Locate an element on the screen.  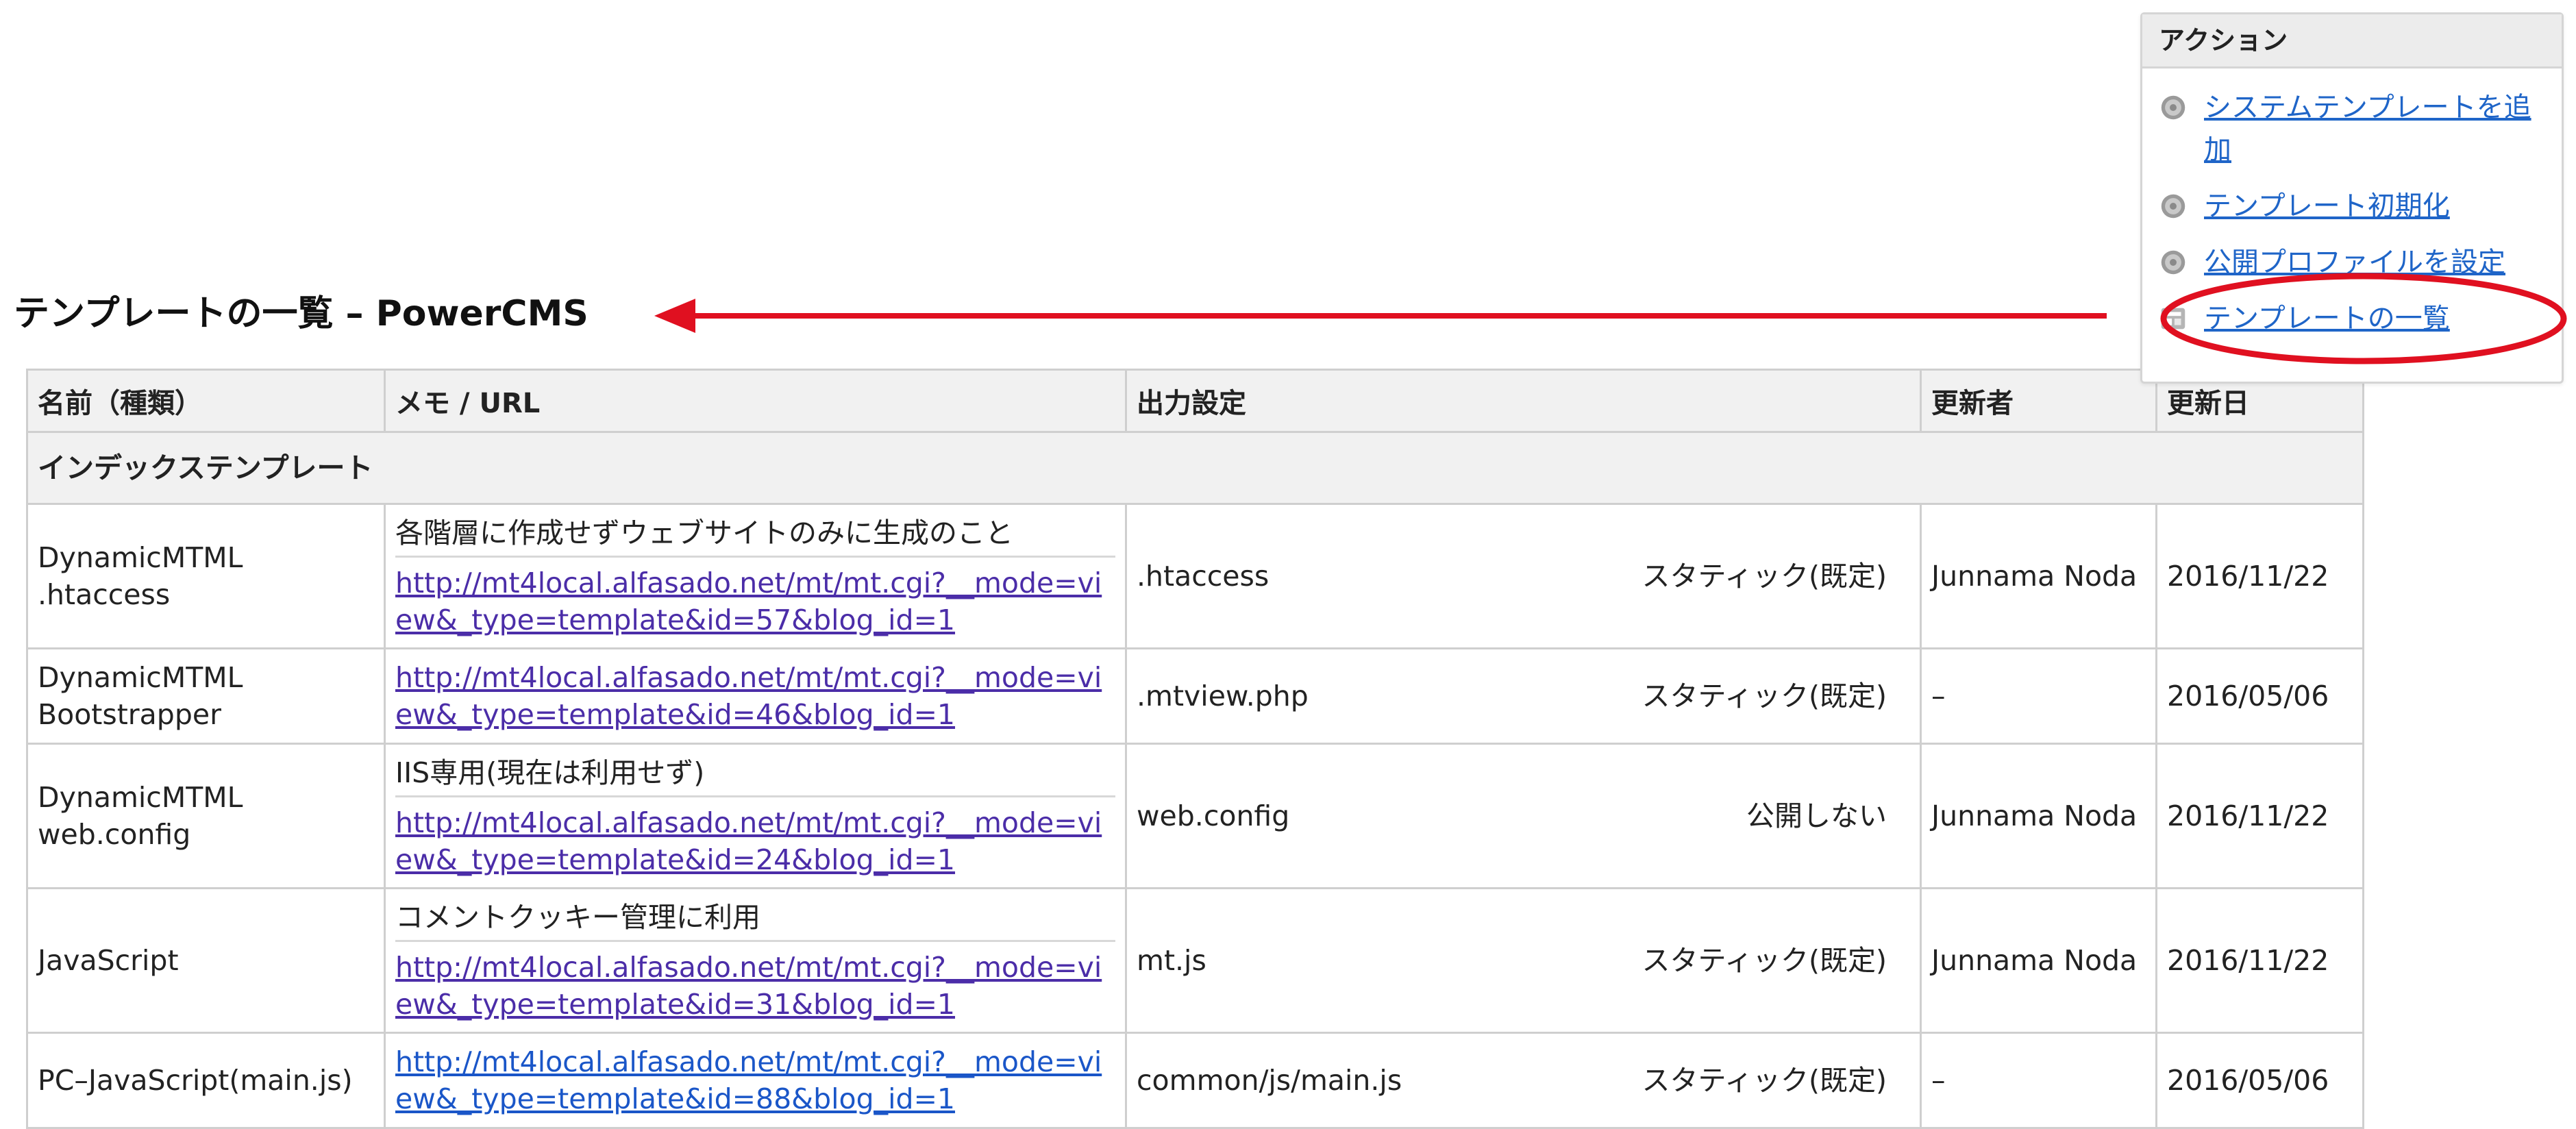
output-cell: web.config 公開しない is located at coordinates (1523, 816).